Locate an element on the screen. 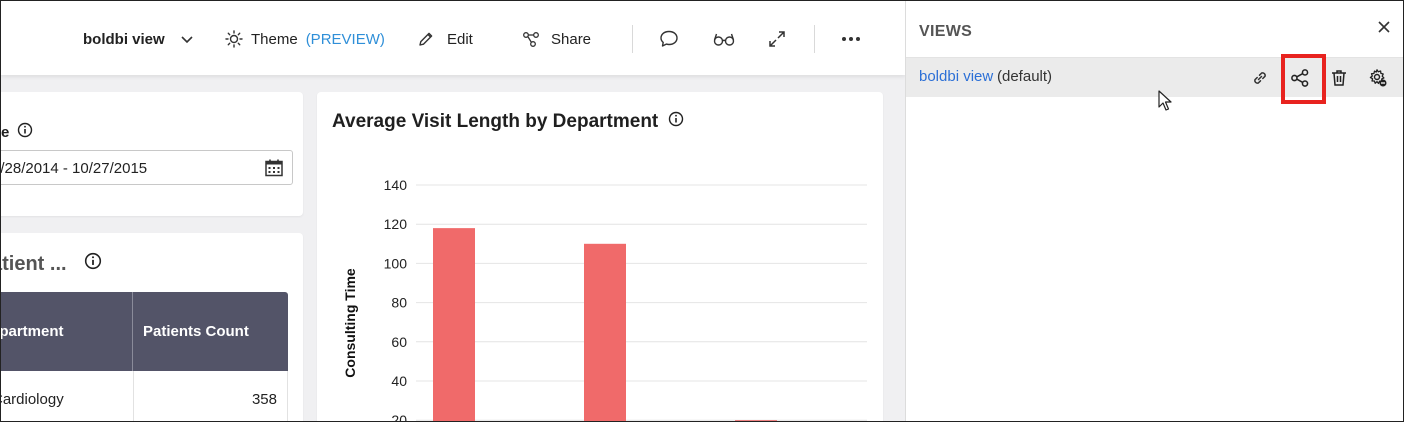 This screenshot has width=1404, height=422. chevron-down-icon is located at coordinates (187, 39).